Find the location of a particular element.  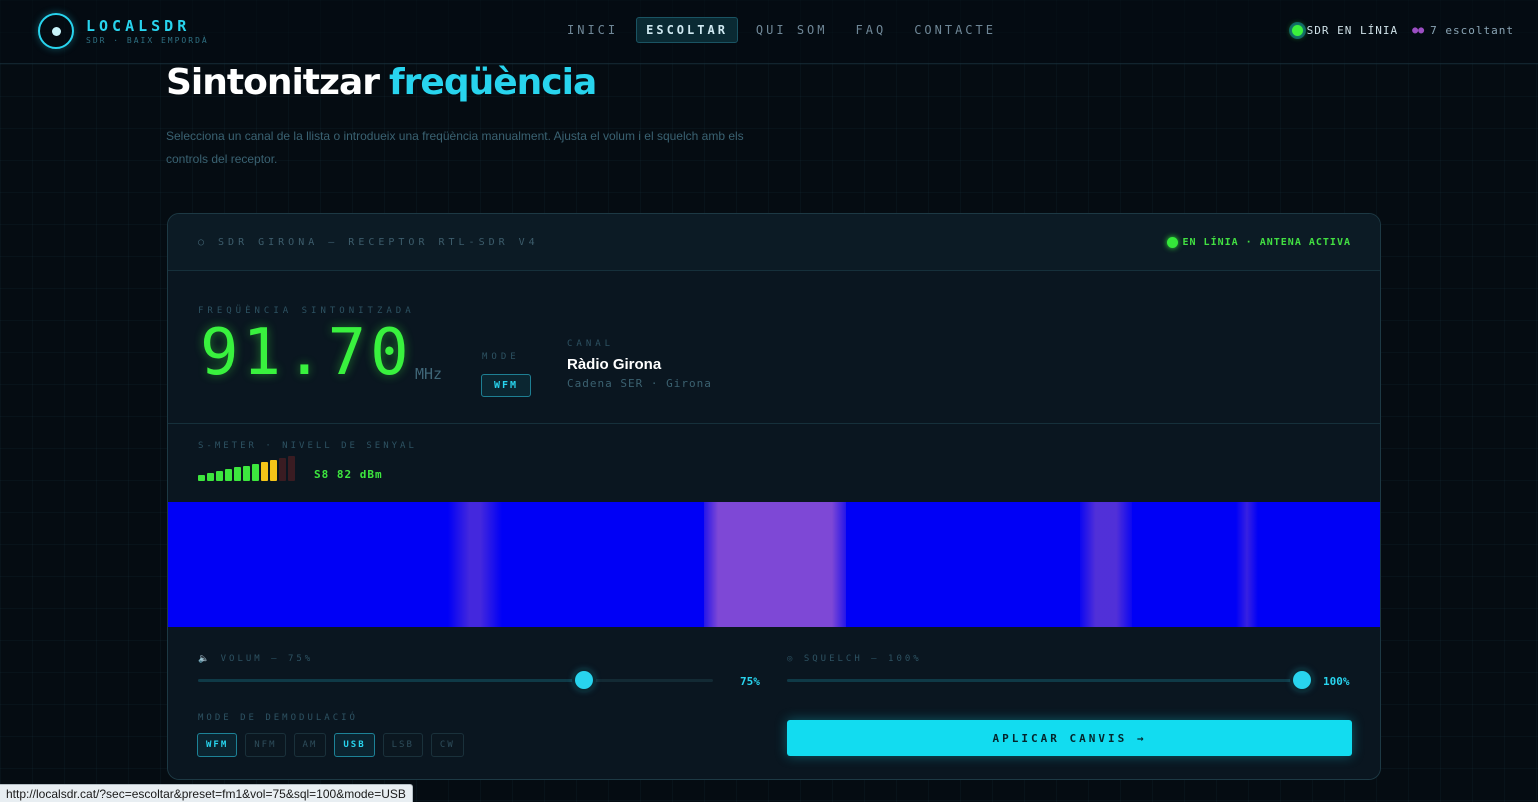

frequency-display: 91.70 is located at coordinates (306, 353).